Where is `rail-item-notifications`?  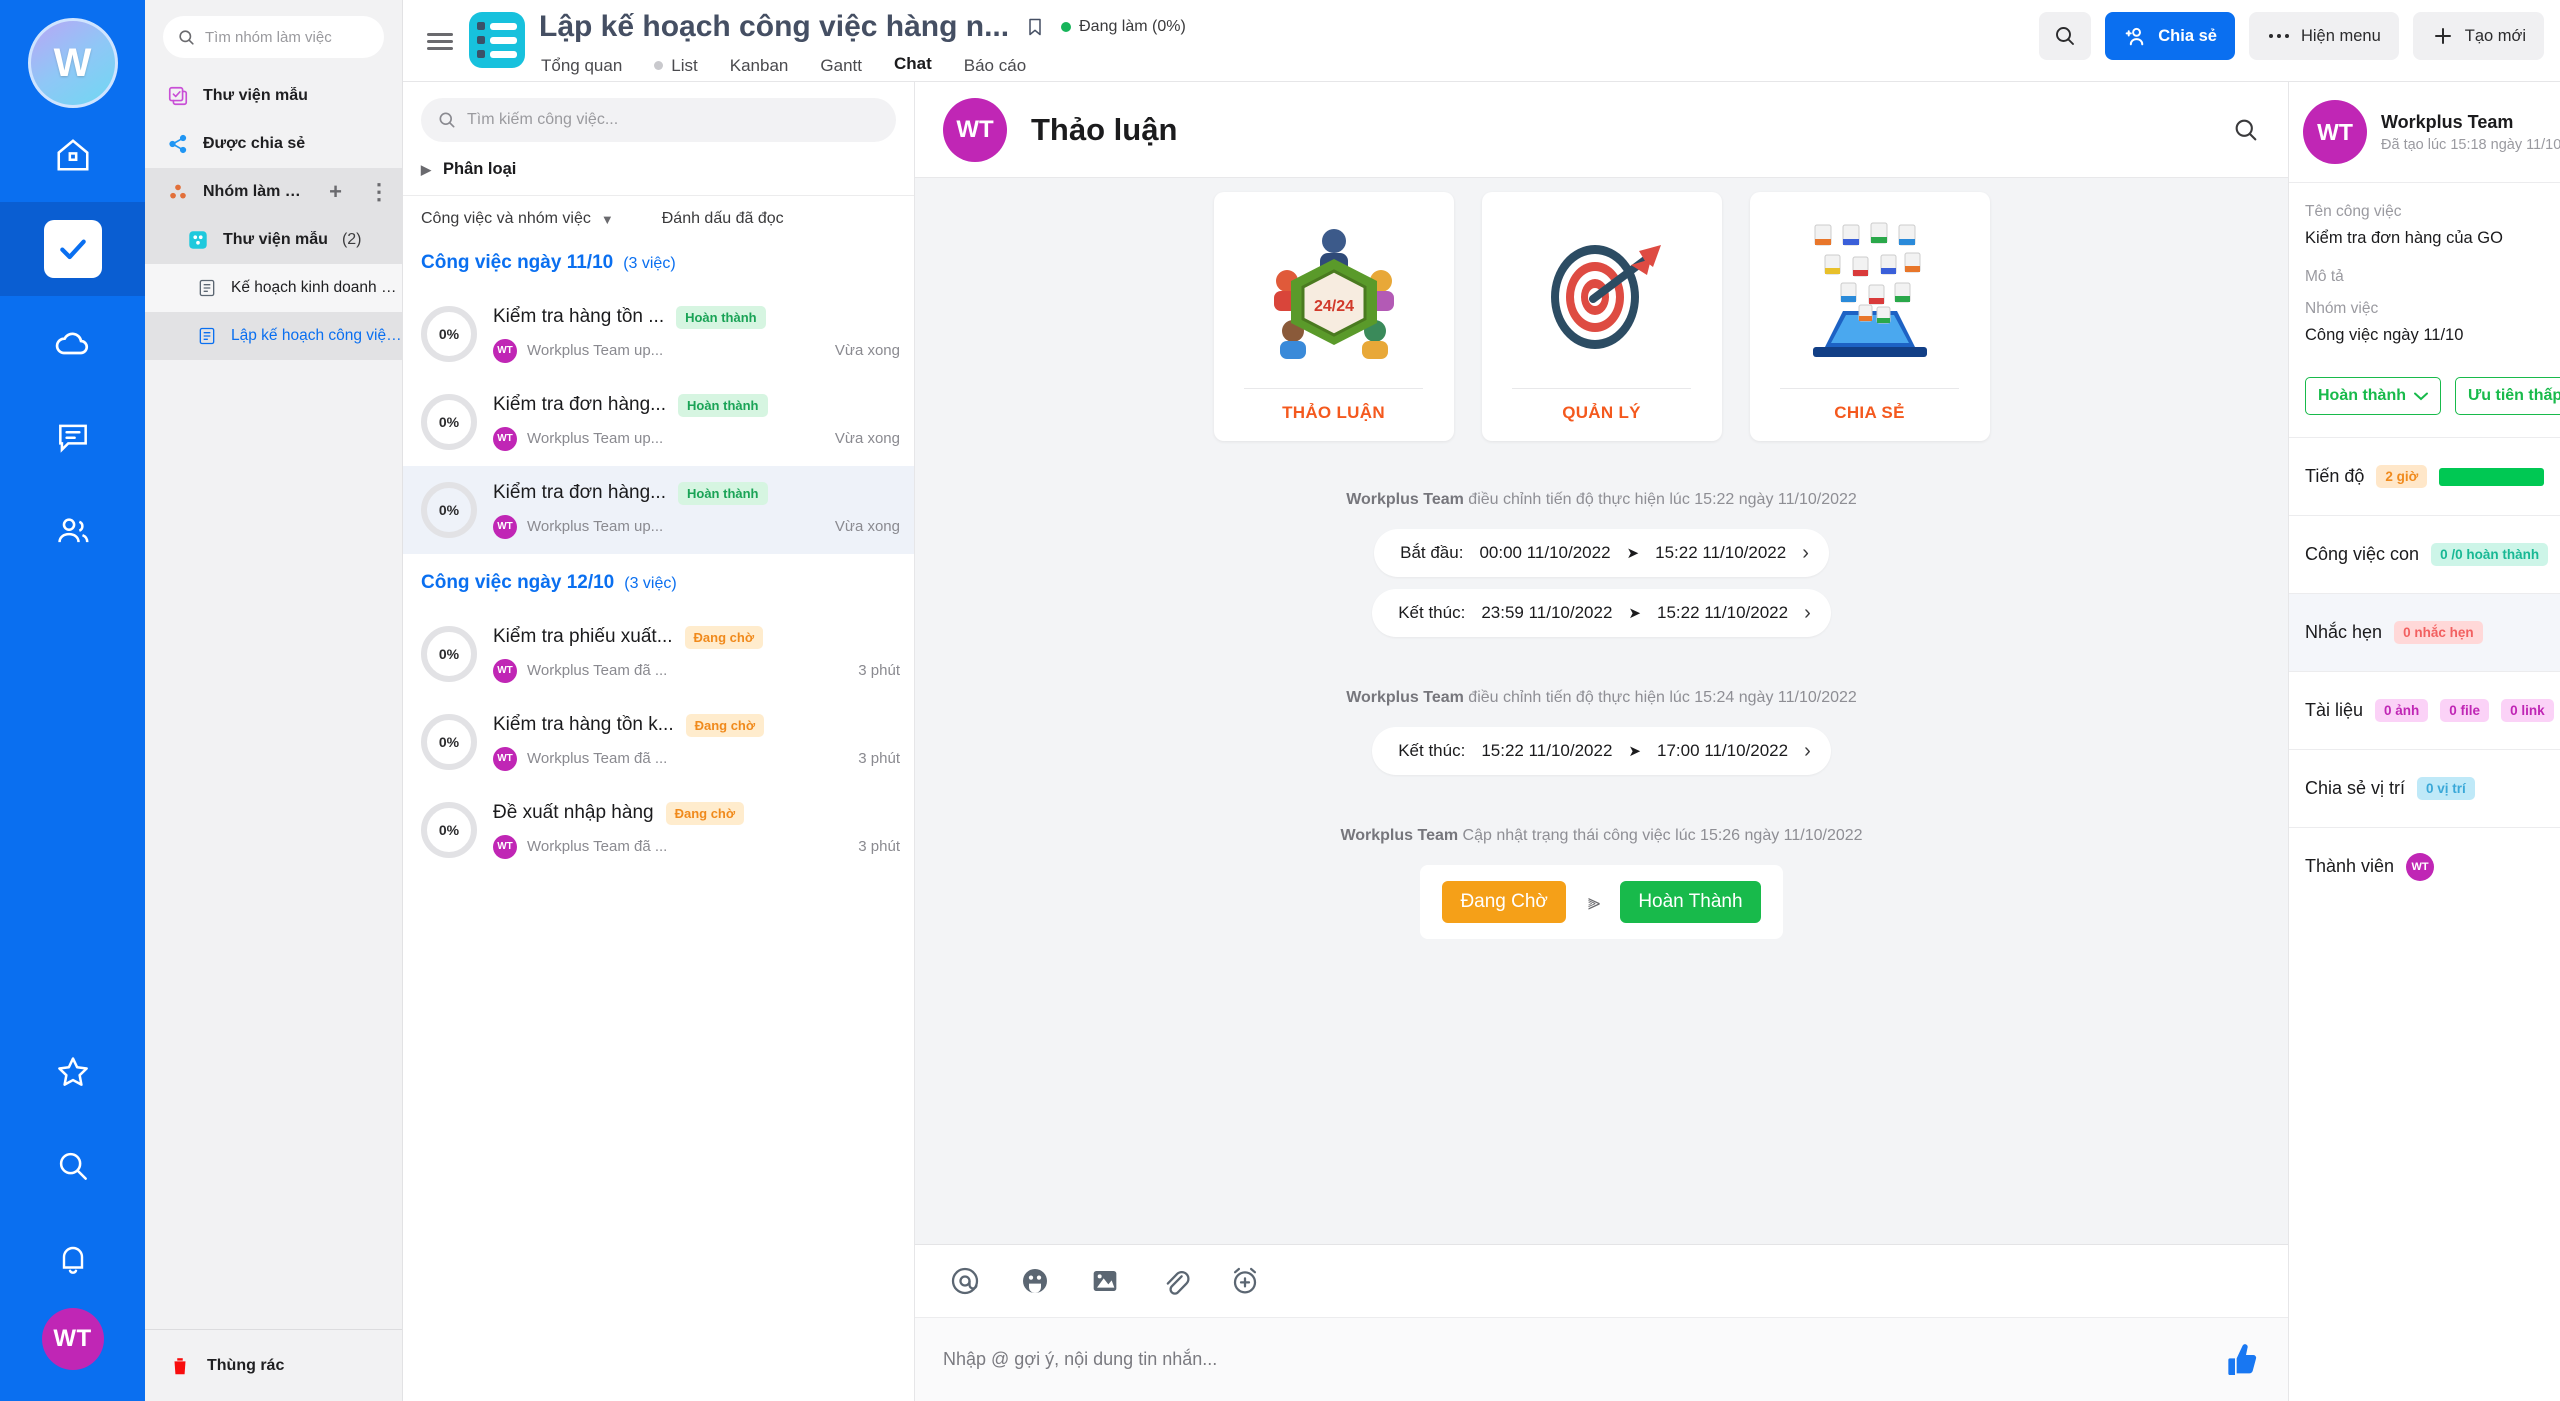 rail-item-notifications is located at coordinates (72, 1260).